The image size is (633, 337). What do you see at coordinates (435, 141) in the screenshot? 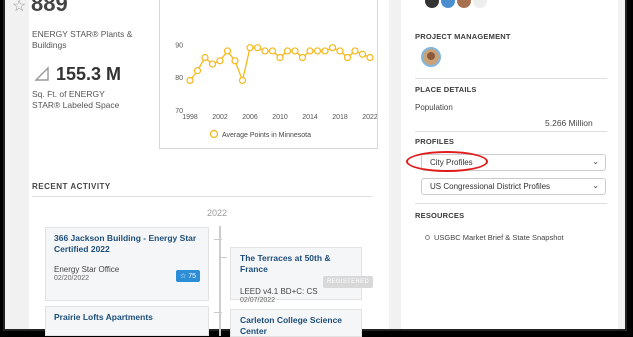
I see `profiles-heading: PROFILES` at bounding box center [435, 141].